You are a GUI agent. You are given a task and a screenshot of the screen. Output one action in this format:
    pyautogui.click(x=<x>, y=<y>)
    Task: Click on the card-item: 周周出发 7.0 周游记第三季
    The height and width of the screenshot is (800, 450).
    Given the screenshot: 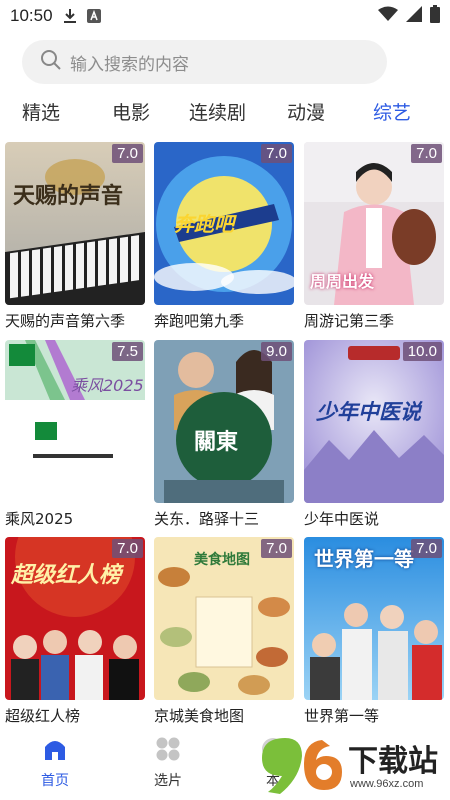 What is the action you would take?
    pyautogui.click(x=374, y=236)
    